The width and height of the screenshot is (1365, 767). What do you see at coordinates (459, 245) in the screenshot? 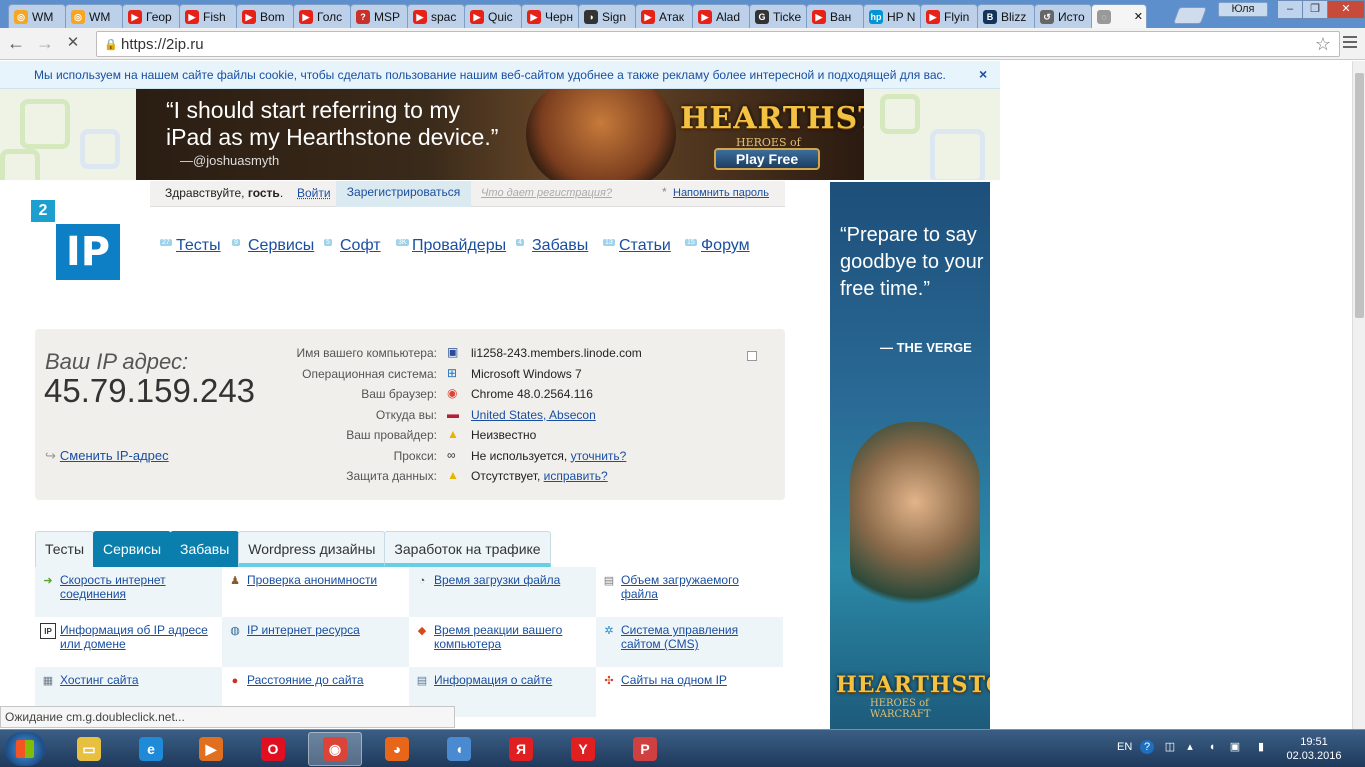
I see `nav-link: Провайдеры` at bounding box center [459, 245].